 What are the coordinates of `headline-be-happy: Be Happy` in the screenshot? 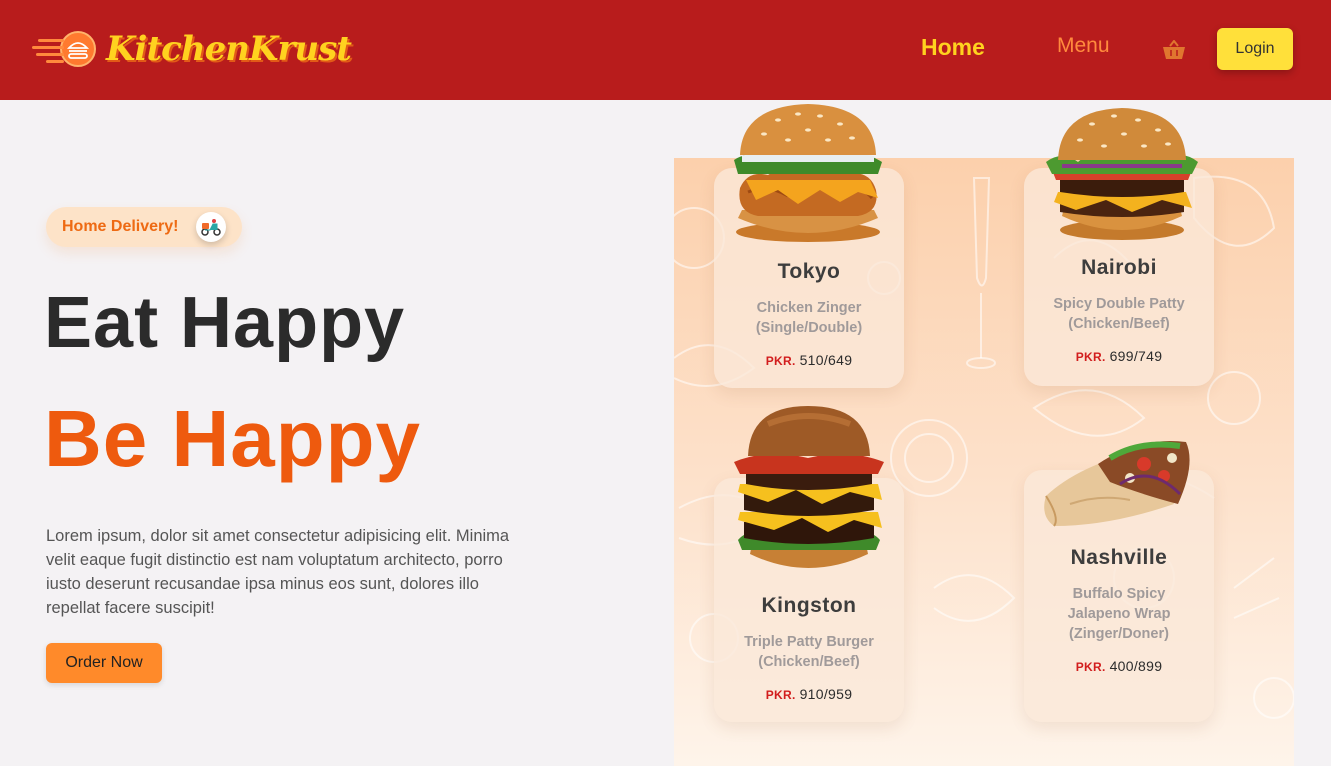 It's located at (232, 438).